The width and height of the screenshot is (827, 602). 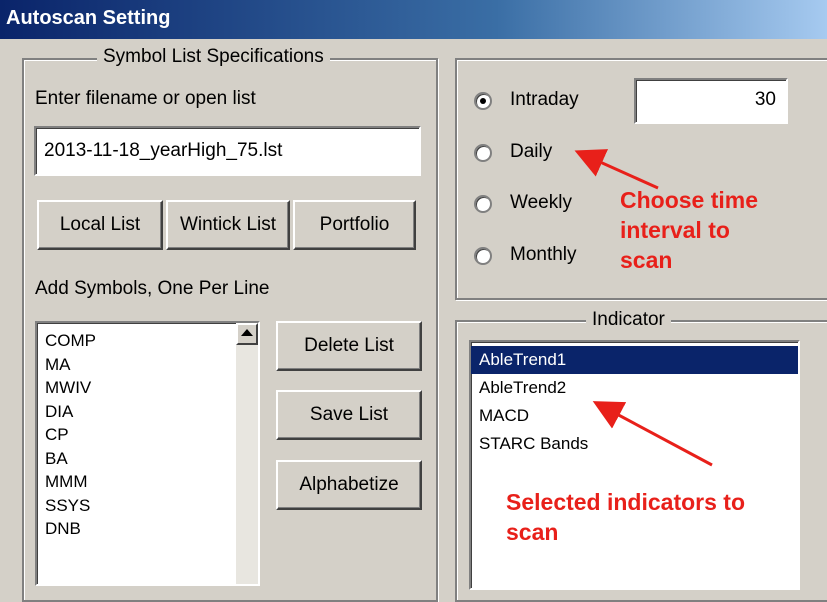 I want to click on symbols-list: COMP MA MWIV DIA CP BA MMM SSYS DNB, so click(x=147, y=453).